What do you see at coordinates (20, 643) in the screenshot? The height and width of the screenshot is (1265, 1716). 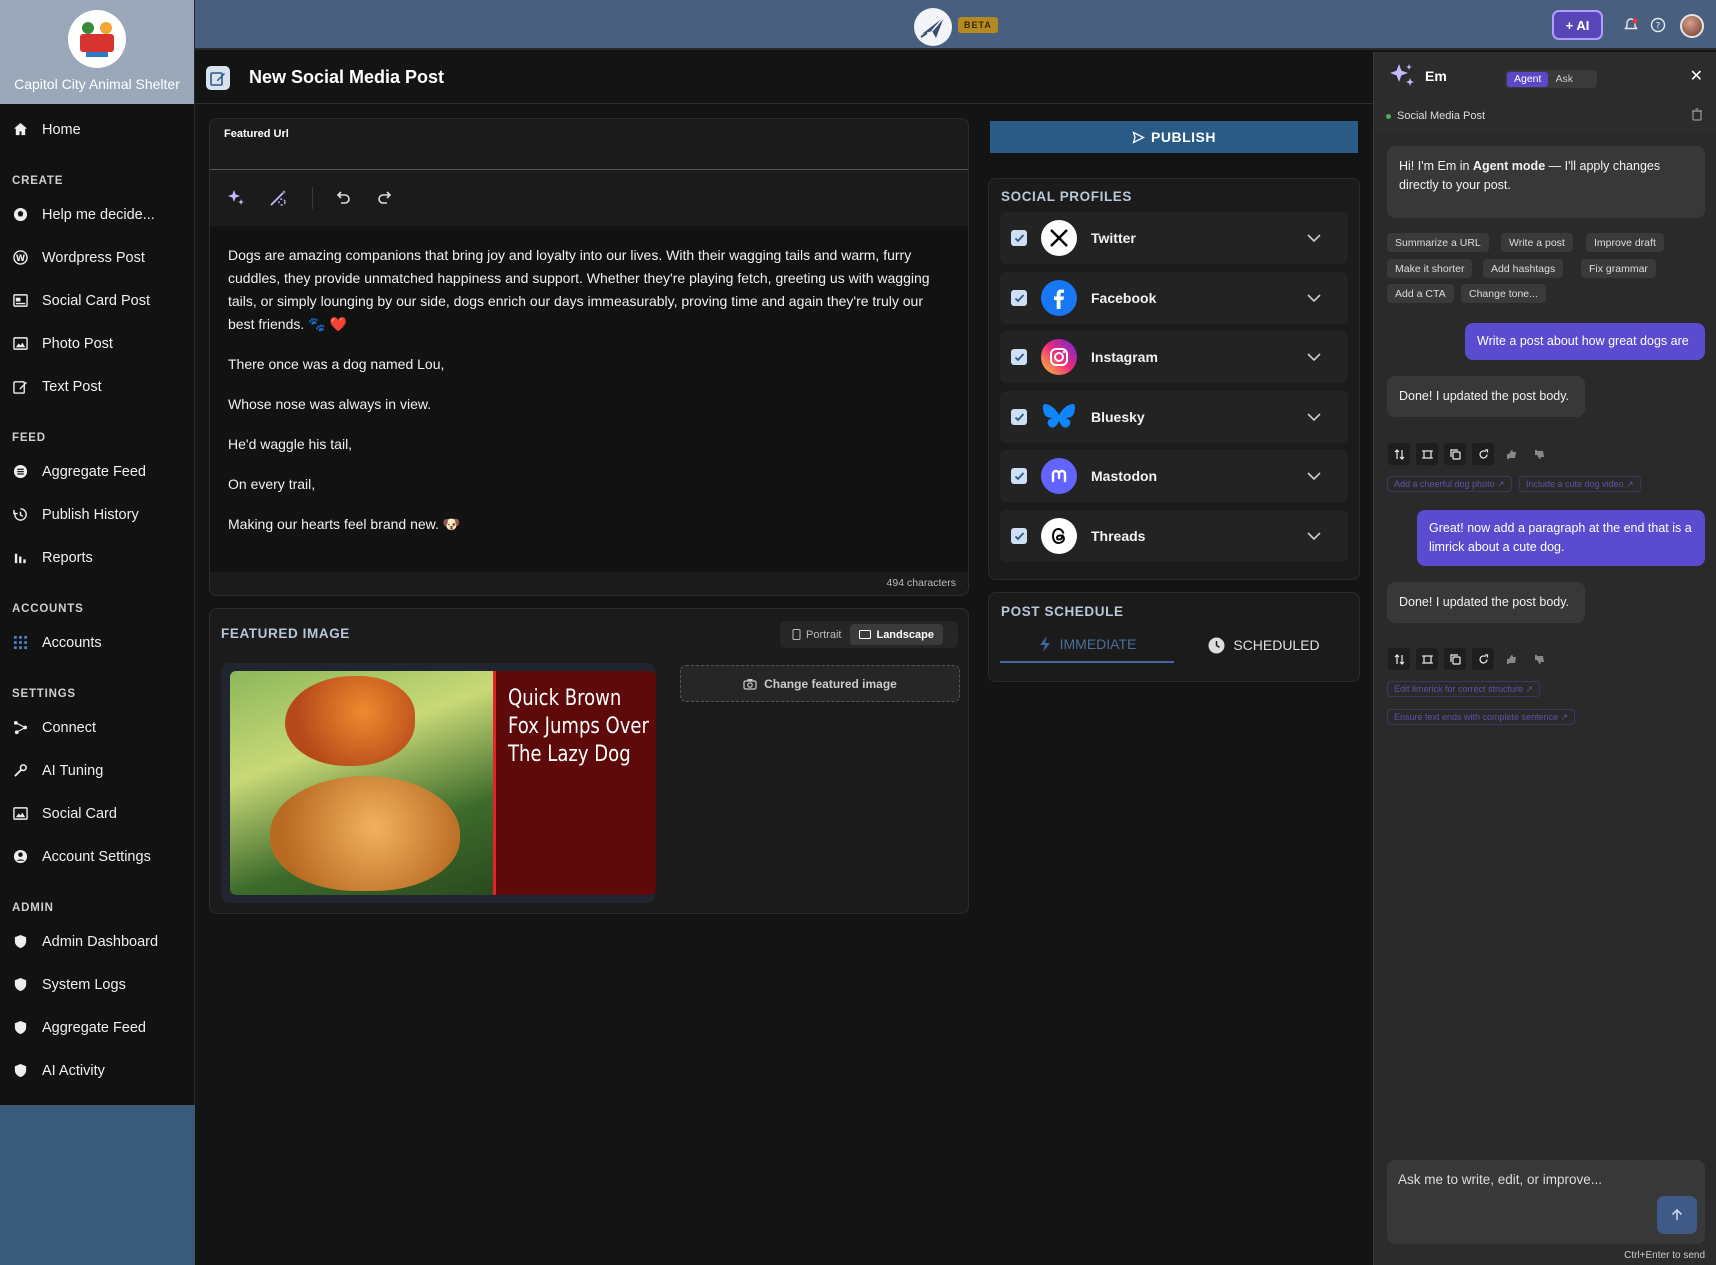 I see `grid-icon` at bounding box center [20, 643].